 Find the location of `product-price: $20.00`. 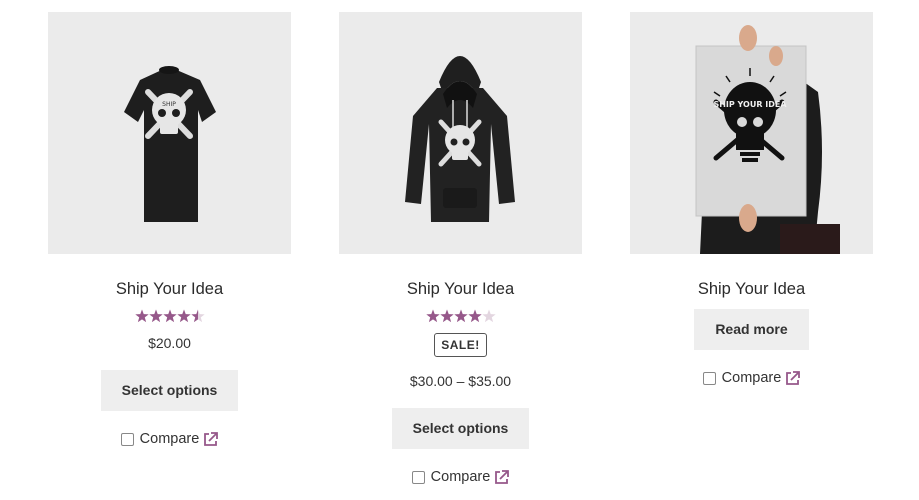

product-price: $20.00 is located at coordinates (169, 343).